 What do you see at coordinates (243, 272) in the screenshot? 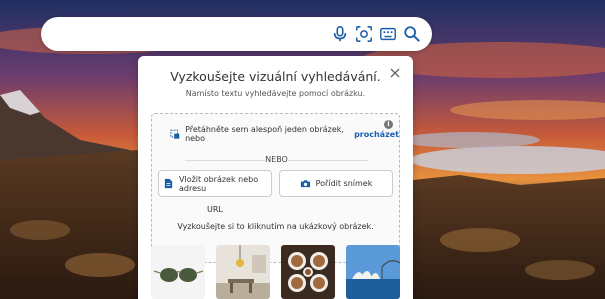
I see `sample-image-dining-room` at bounding box center [243, 272].